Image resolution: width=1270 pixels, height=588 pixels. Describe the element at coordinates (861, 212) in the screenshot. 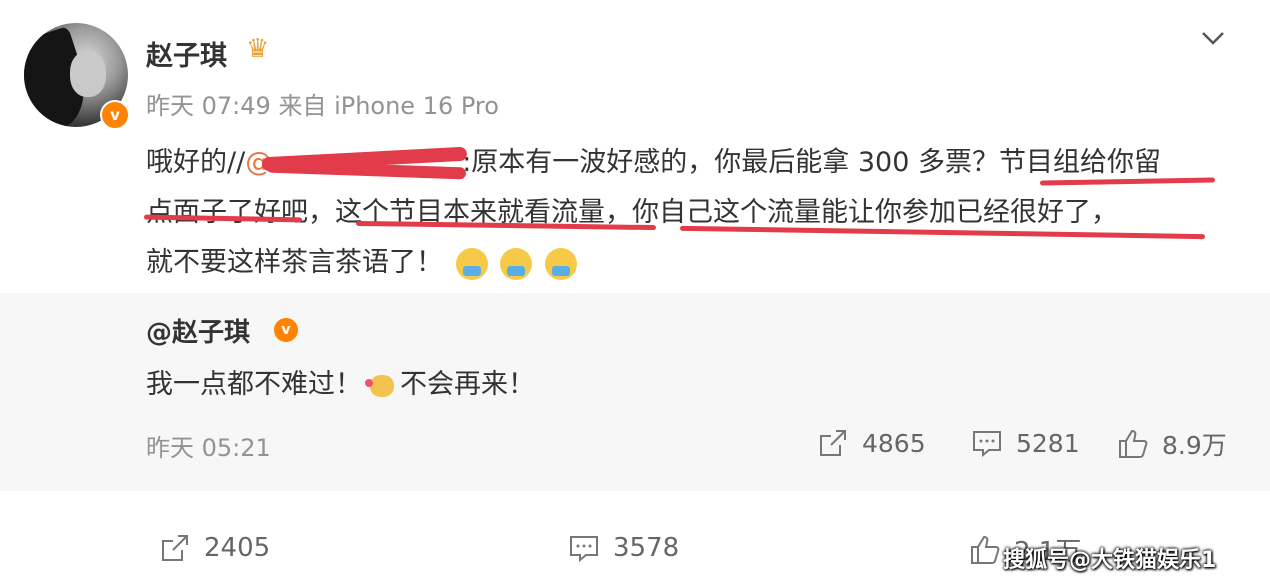

I see `text-line2e: 你自己这个流量能让你参加已经很好了` at that location.